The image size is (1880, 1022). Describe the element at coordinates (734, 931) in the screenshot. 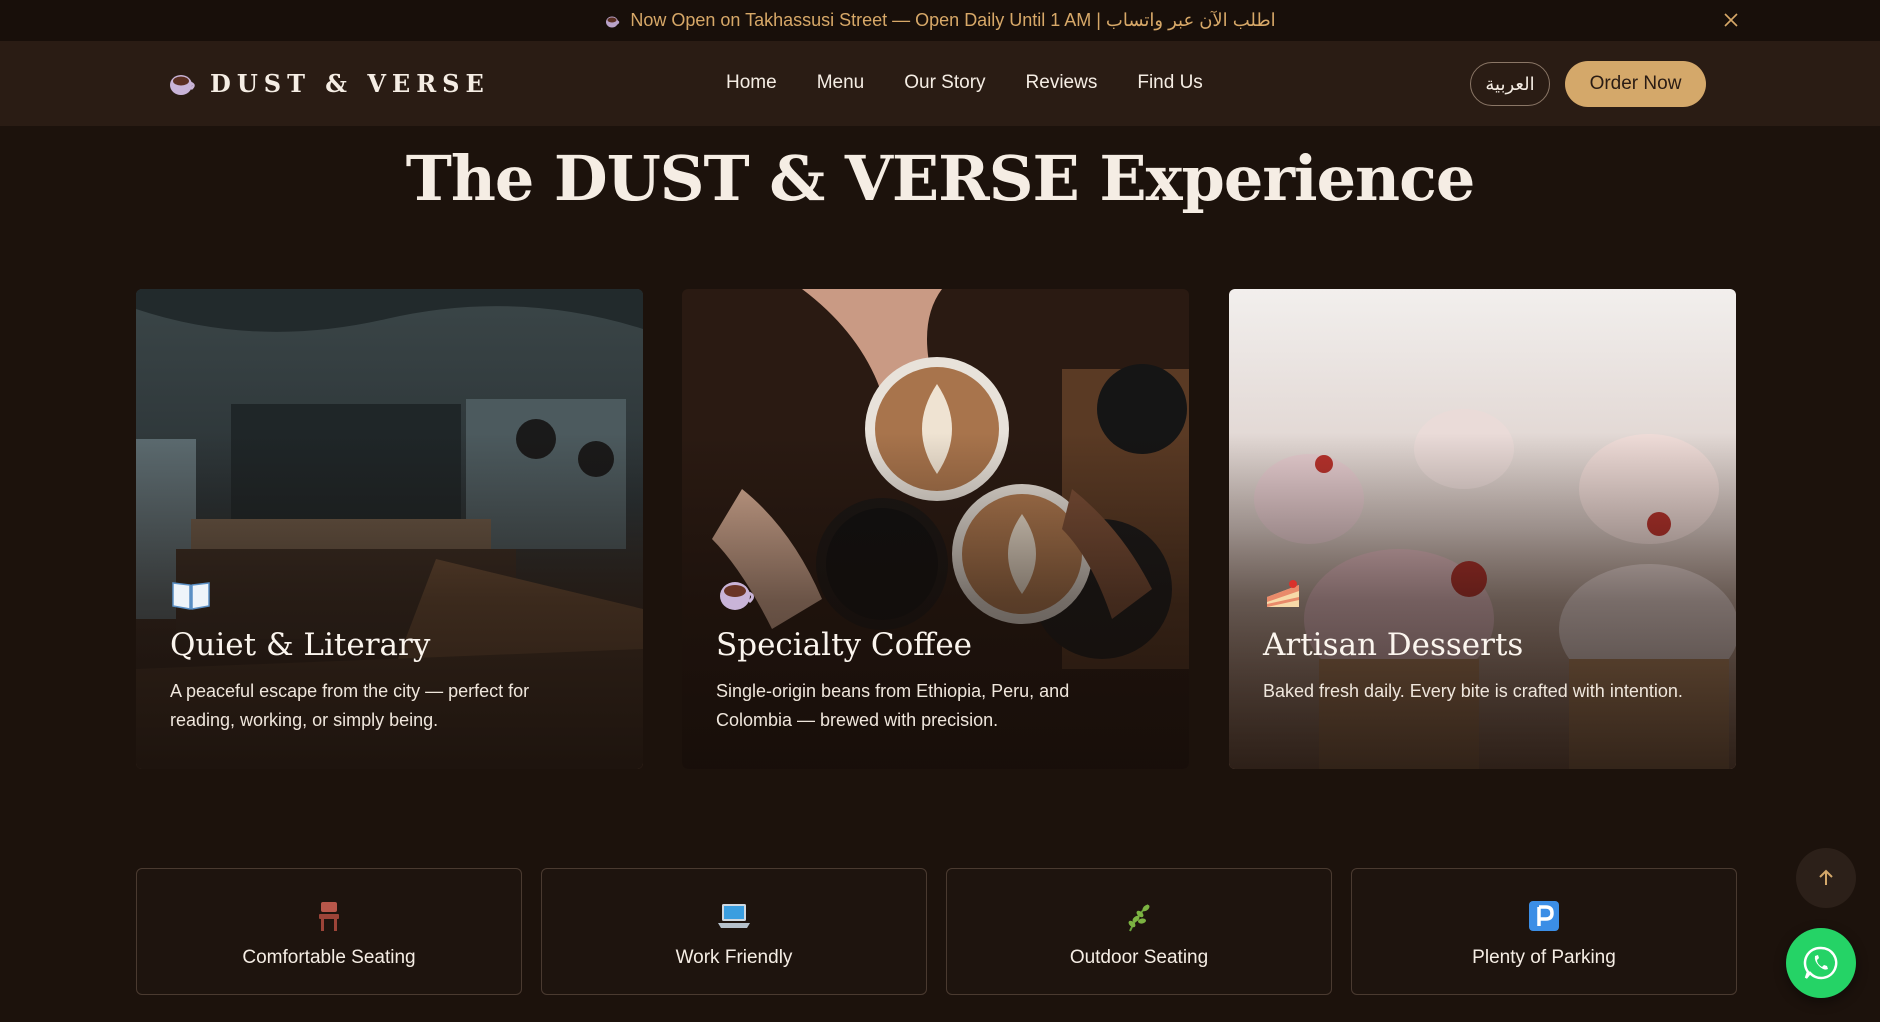

I see `feature-work-friendly: Work Friendly` at that location.